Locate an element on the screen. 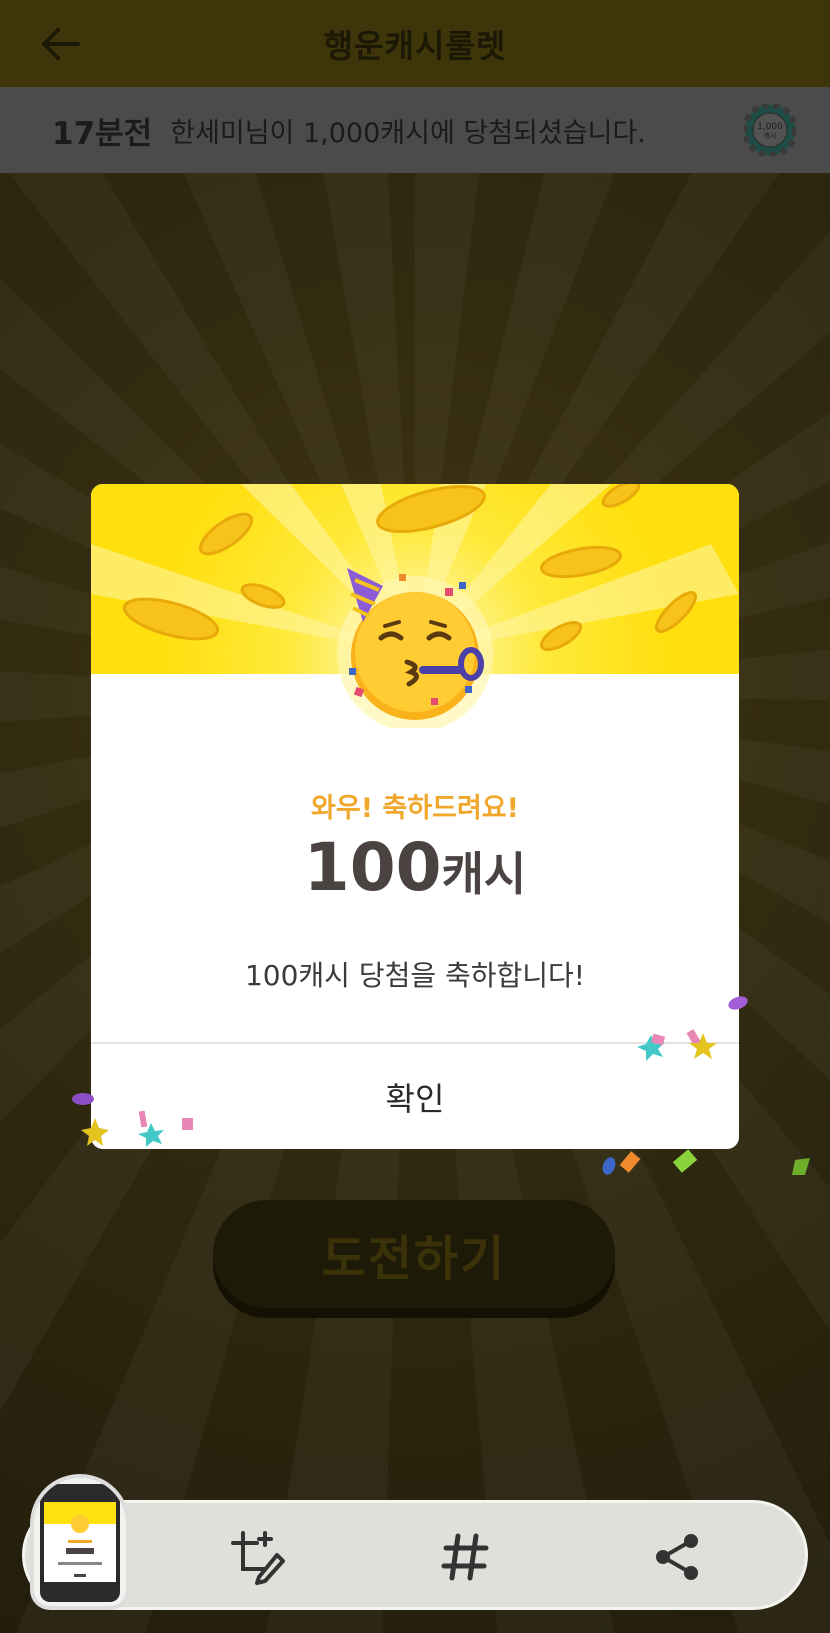 The width and height of the screenshot is (830, 1633). winner-ticker: 17분전 한세미님이 1,000캐시에 당첨되셨습니다. 1,000 캐시 is located at coordinates (415, 130).